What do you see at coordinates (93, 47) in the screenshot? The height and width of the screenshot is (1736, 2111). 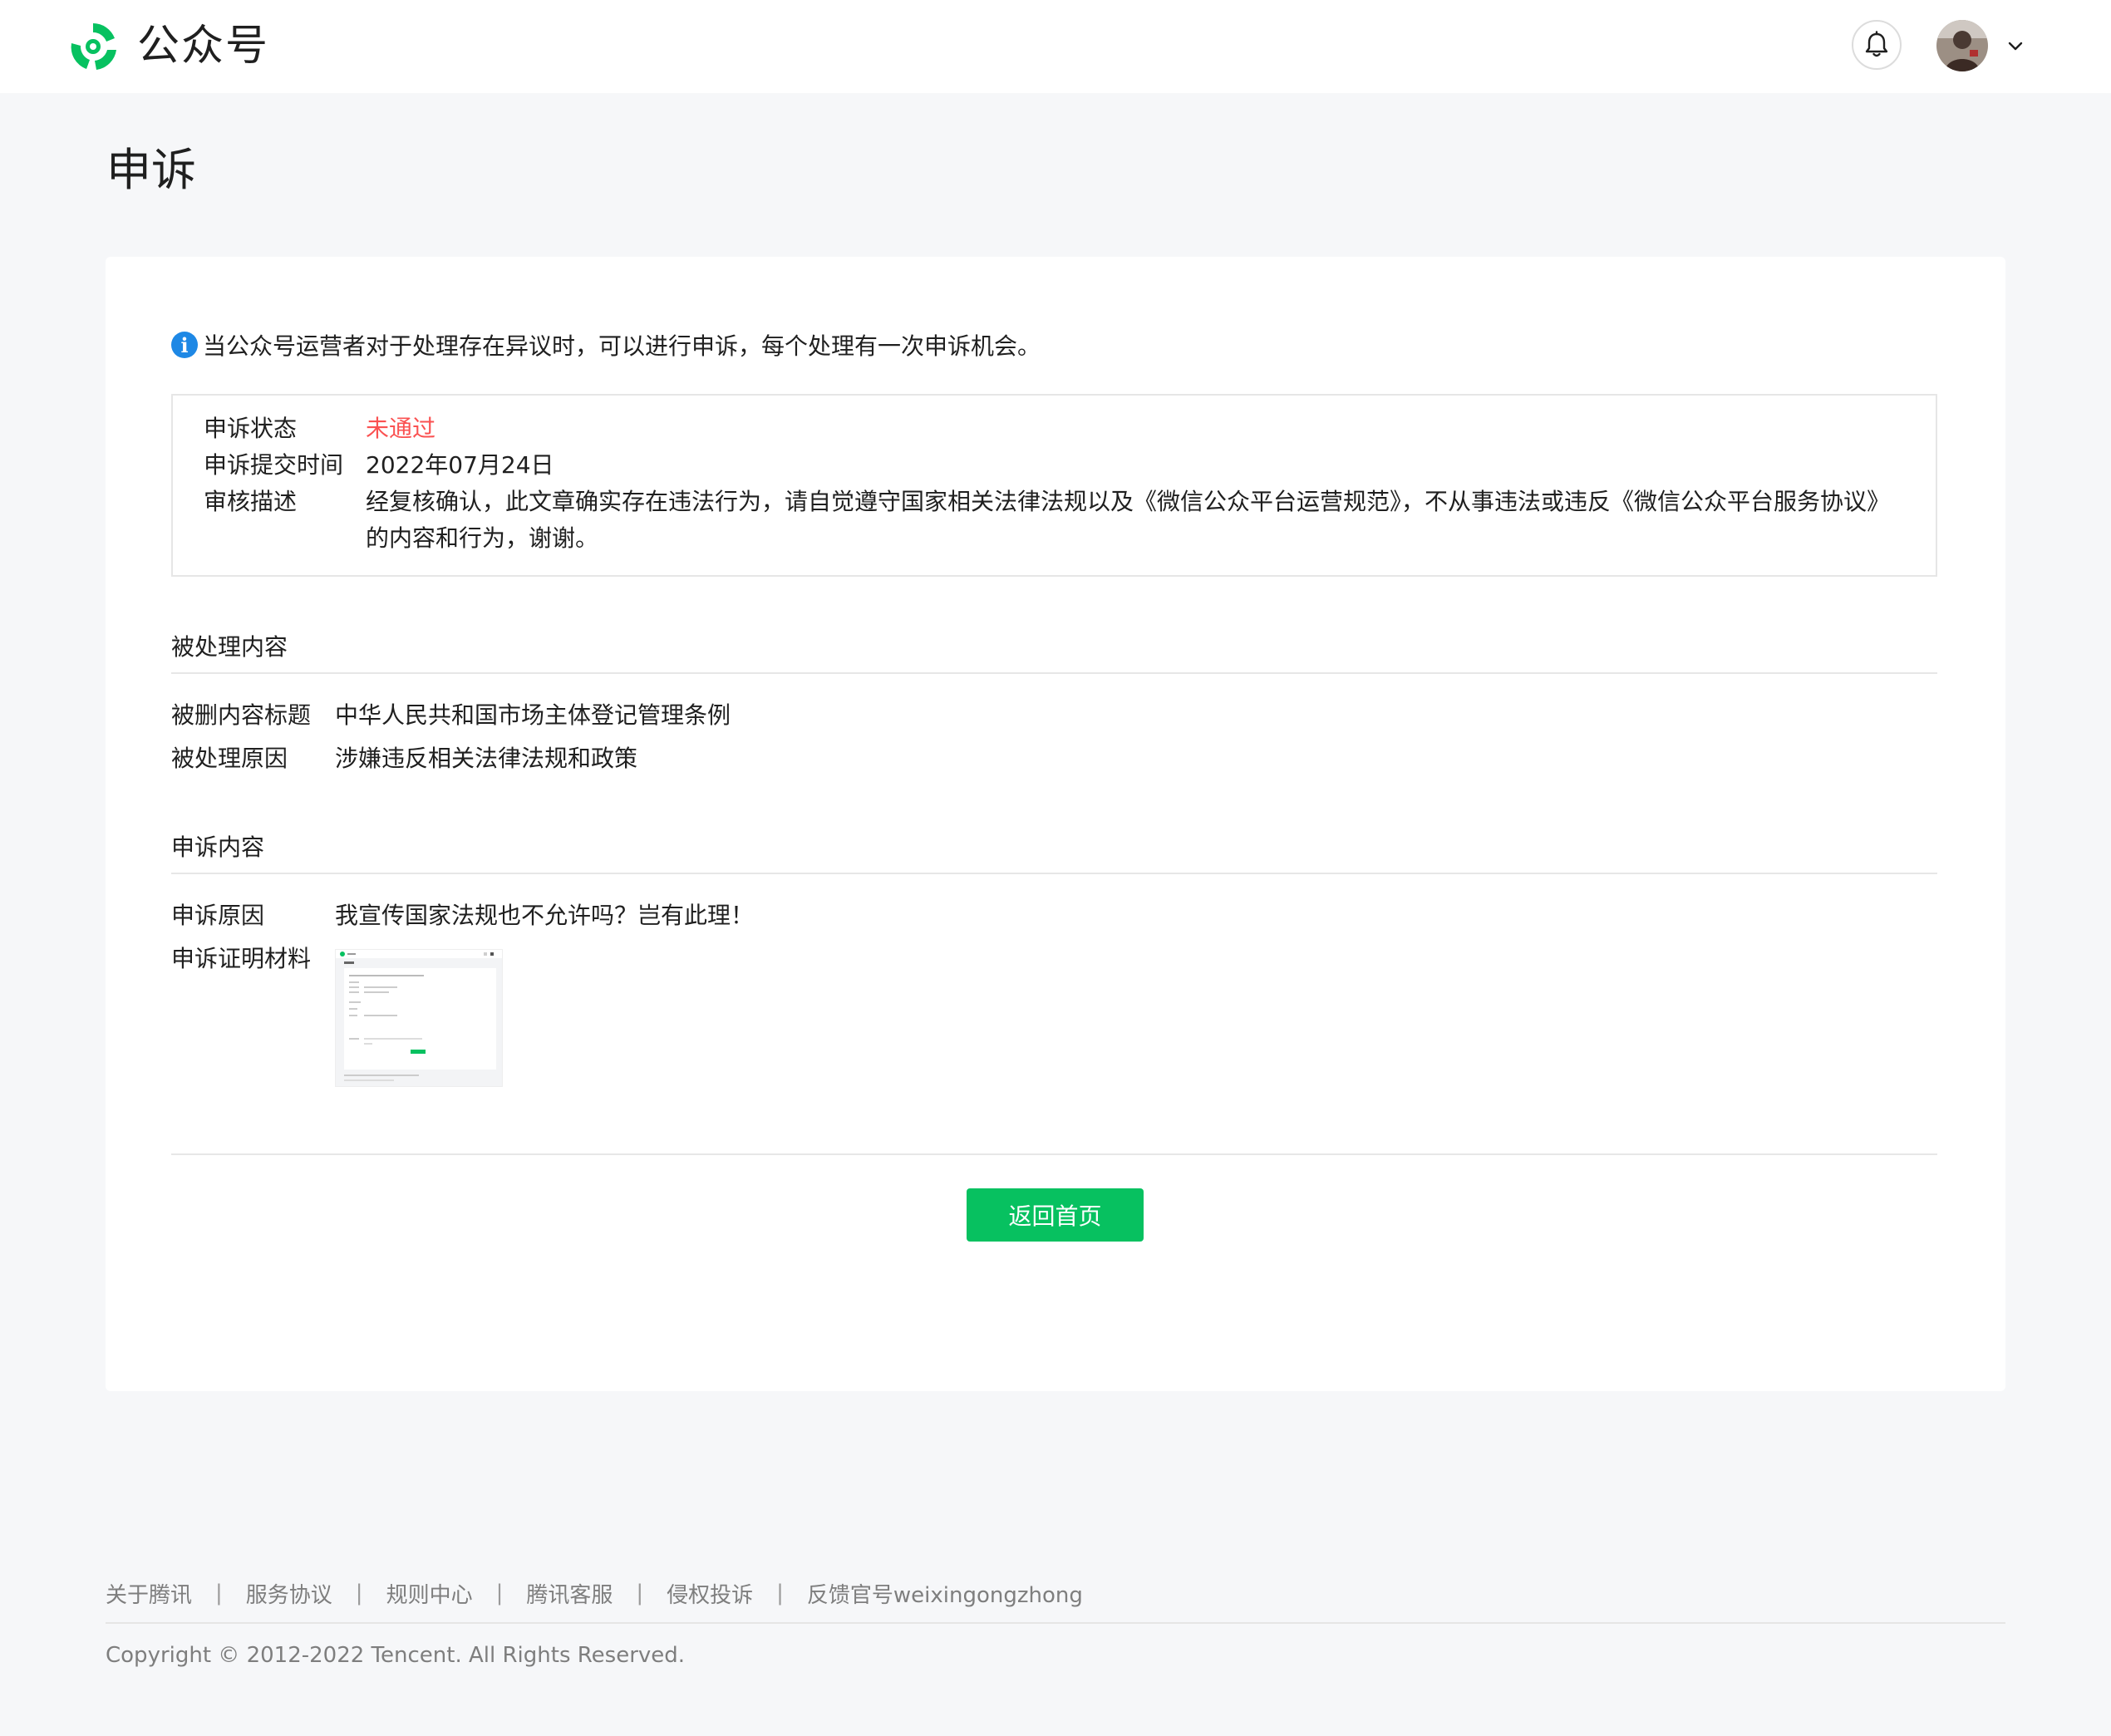 I see `wechat-official-account-logo` at bounding box center [93, 47].